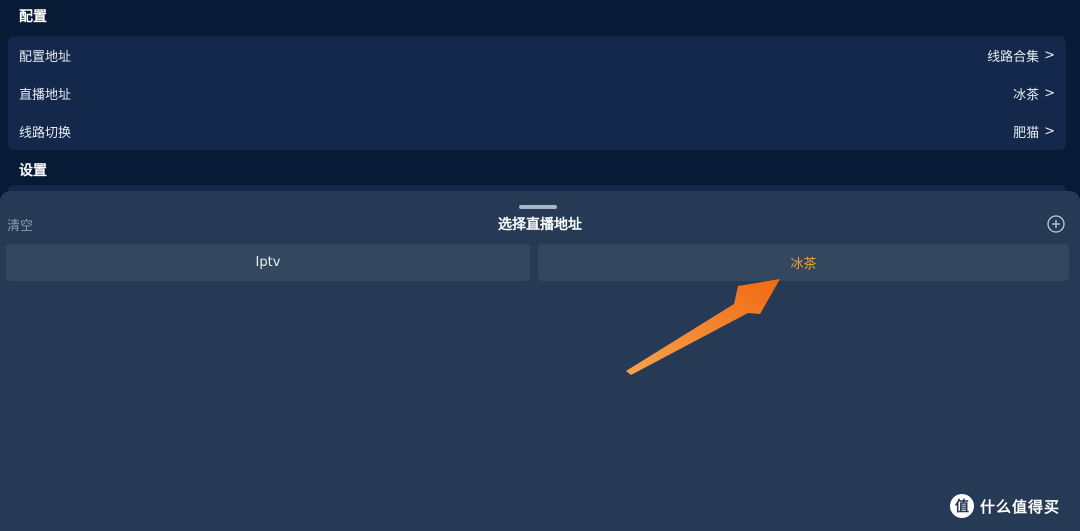  I want to click on settings-section-title: 设置, so click(33, 171).